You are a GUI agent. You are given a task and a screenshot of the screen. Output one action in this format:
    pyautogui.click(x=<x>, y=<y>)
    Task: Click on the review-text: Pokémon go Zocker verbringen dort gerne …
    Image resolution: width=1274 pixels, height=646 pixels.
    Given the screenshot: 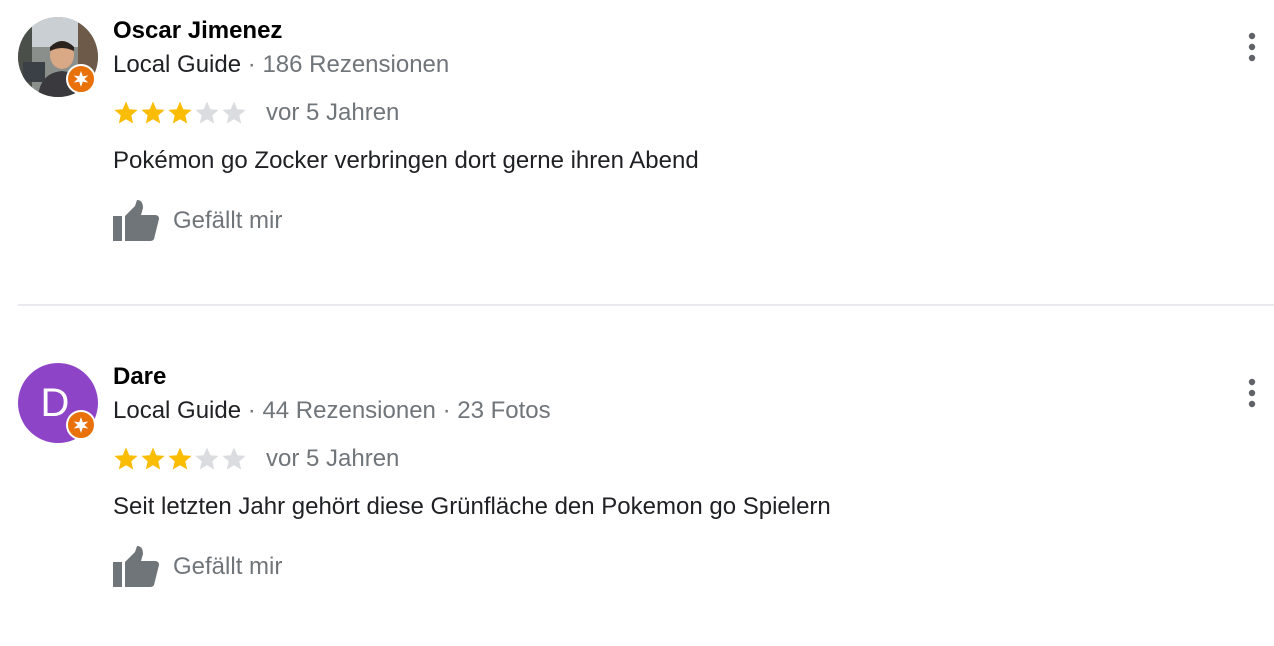 What is the action you would take?
    pyautogui.click(x=406, y=160)
    